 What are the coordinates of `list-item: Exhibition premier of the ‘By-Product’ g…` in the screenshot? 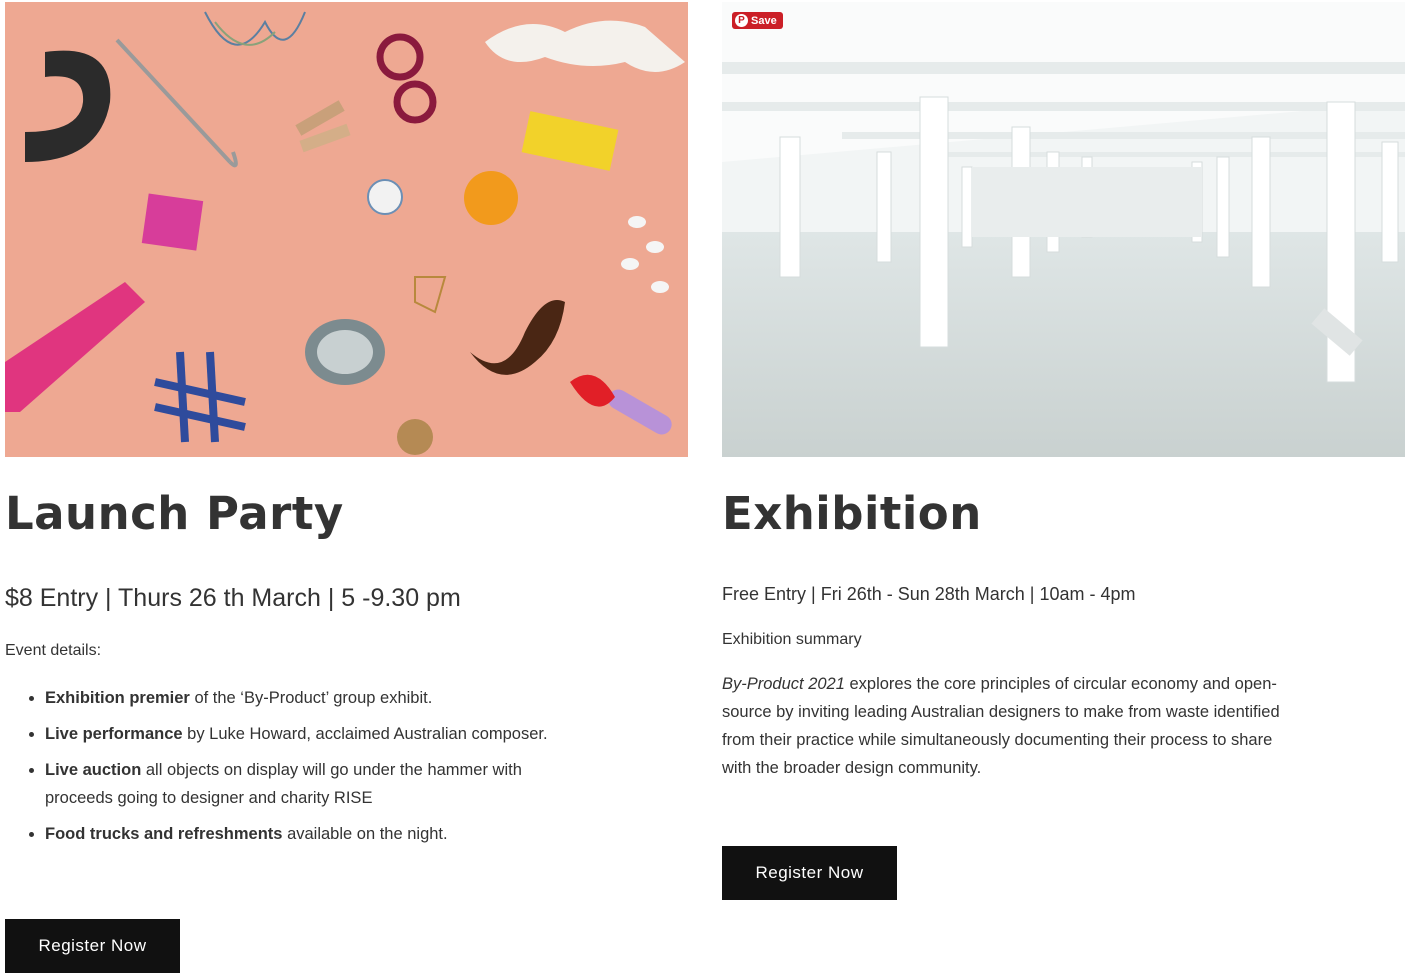 It's located at (305, 698).